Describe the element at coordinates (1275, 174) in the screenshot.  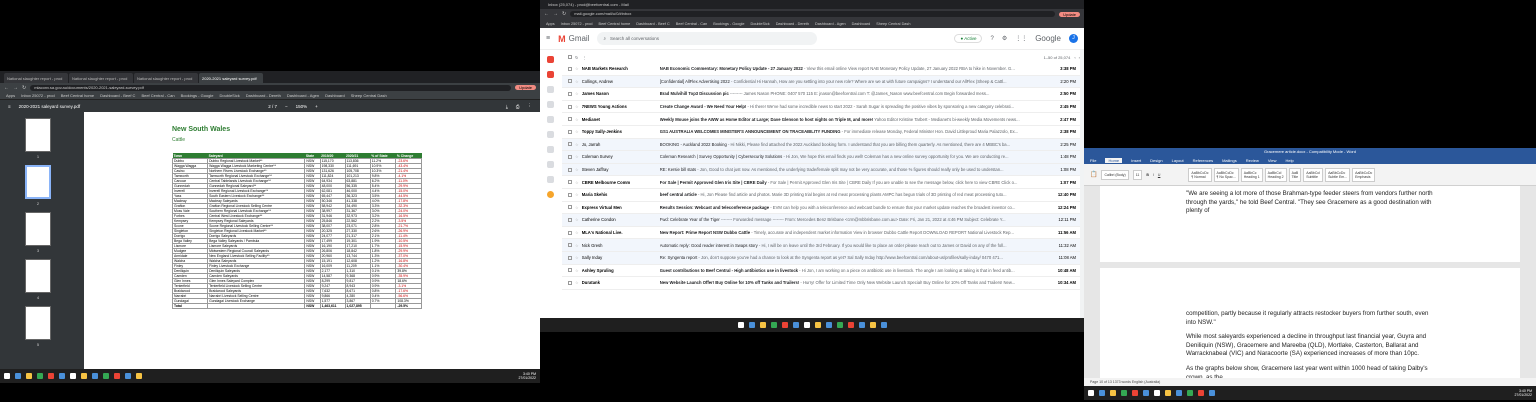
I see `style-preset: AaBbCcI Heading 2` at that location.